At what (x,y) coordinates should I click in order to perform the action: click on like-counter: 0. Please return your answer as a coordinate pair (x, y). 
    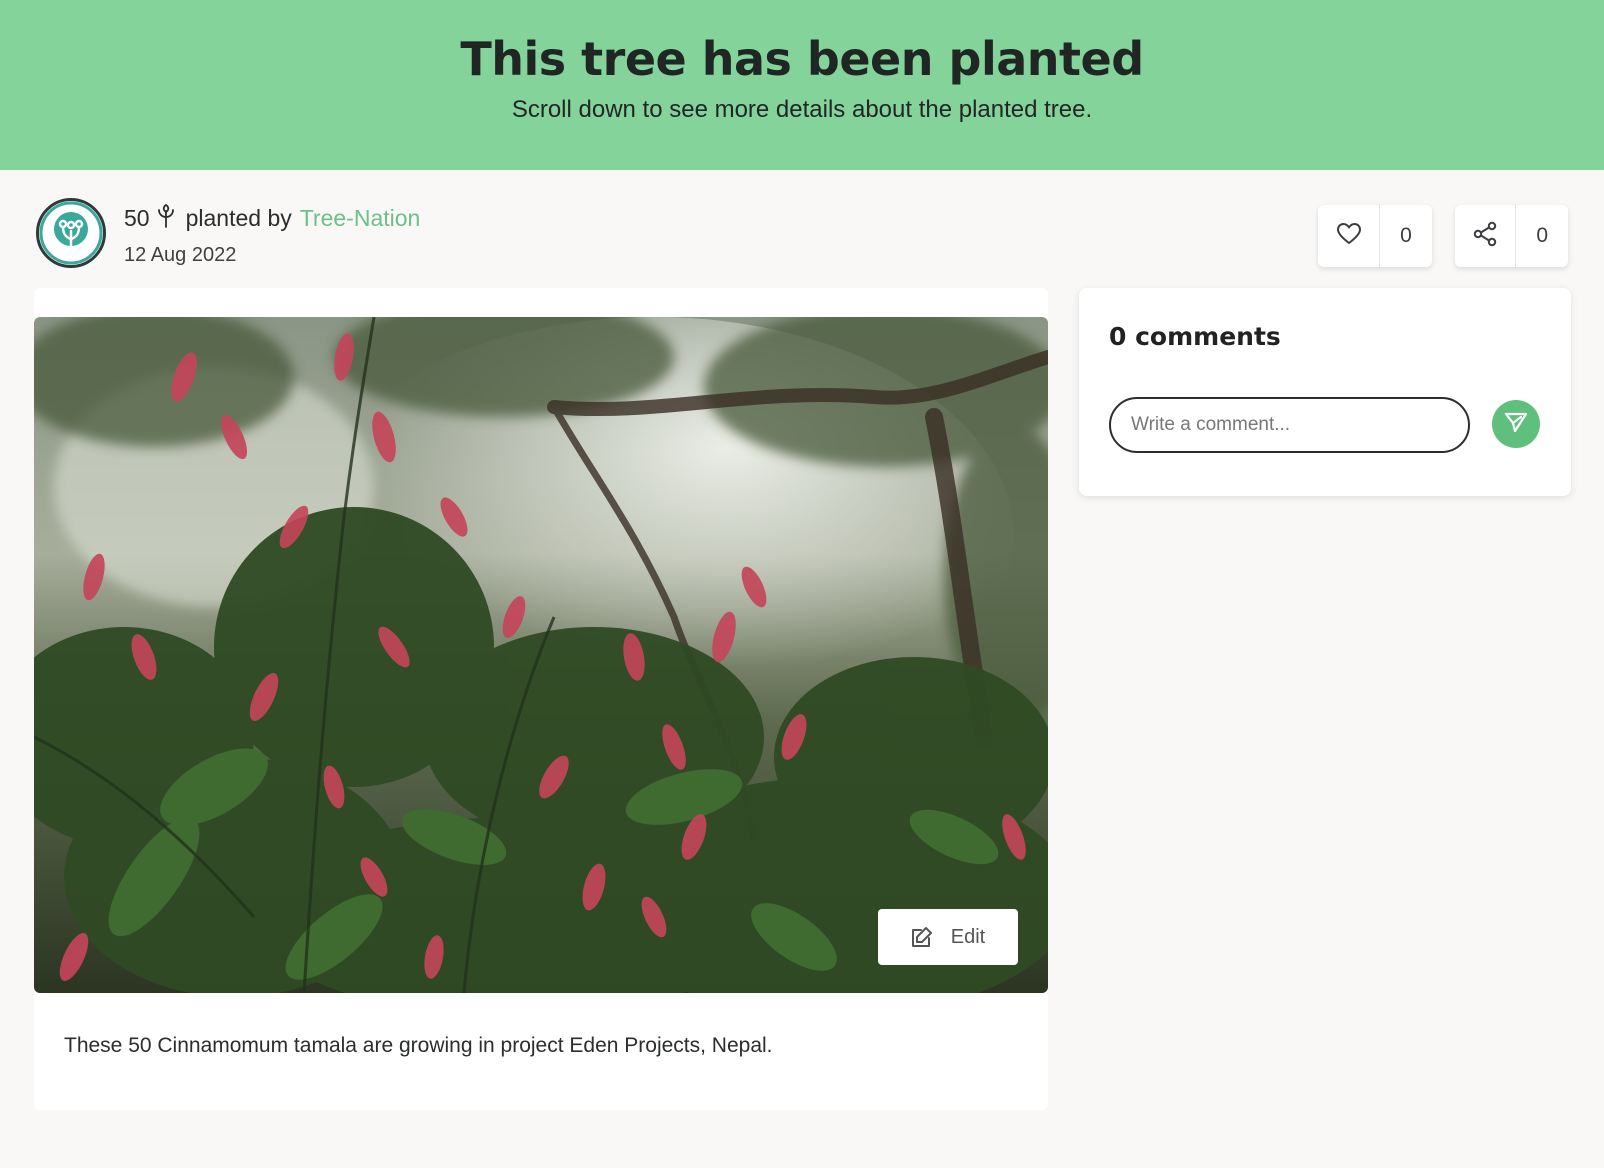
    Looking at the image, I should click on (1375, 236).